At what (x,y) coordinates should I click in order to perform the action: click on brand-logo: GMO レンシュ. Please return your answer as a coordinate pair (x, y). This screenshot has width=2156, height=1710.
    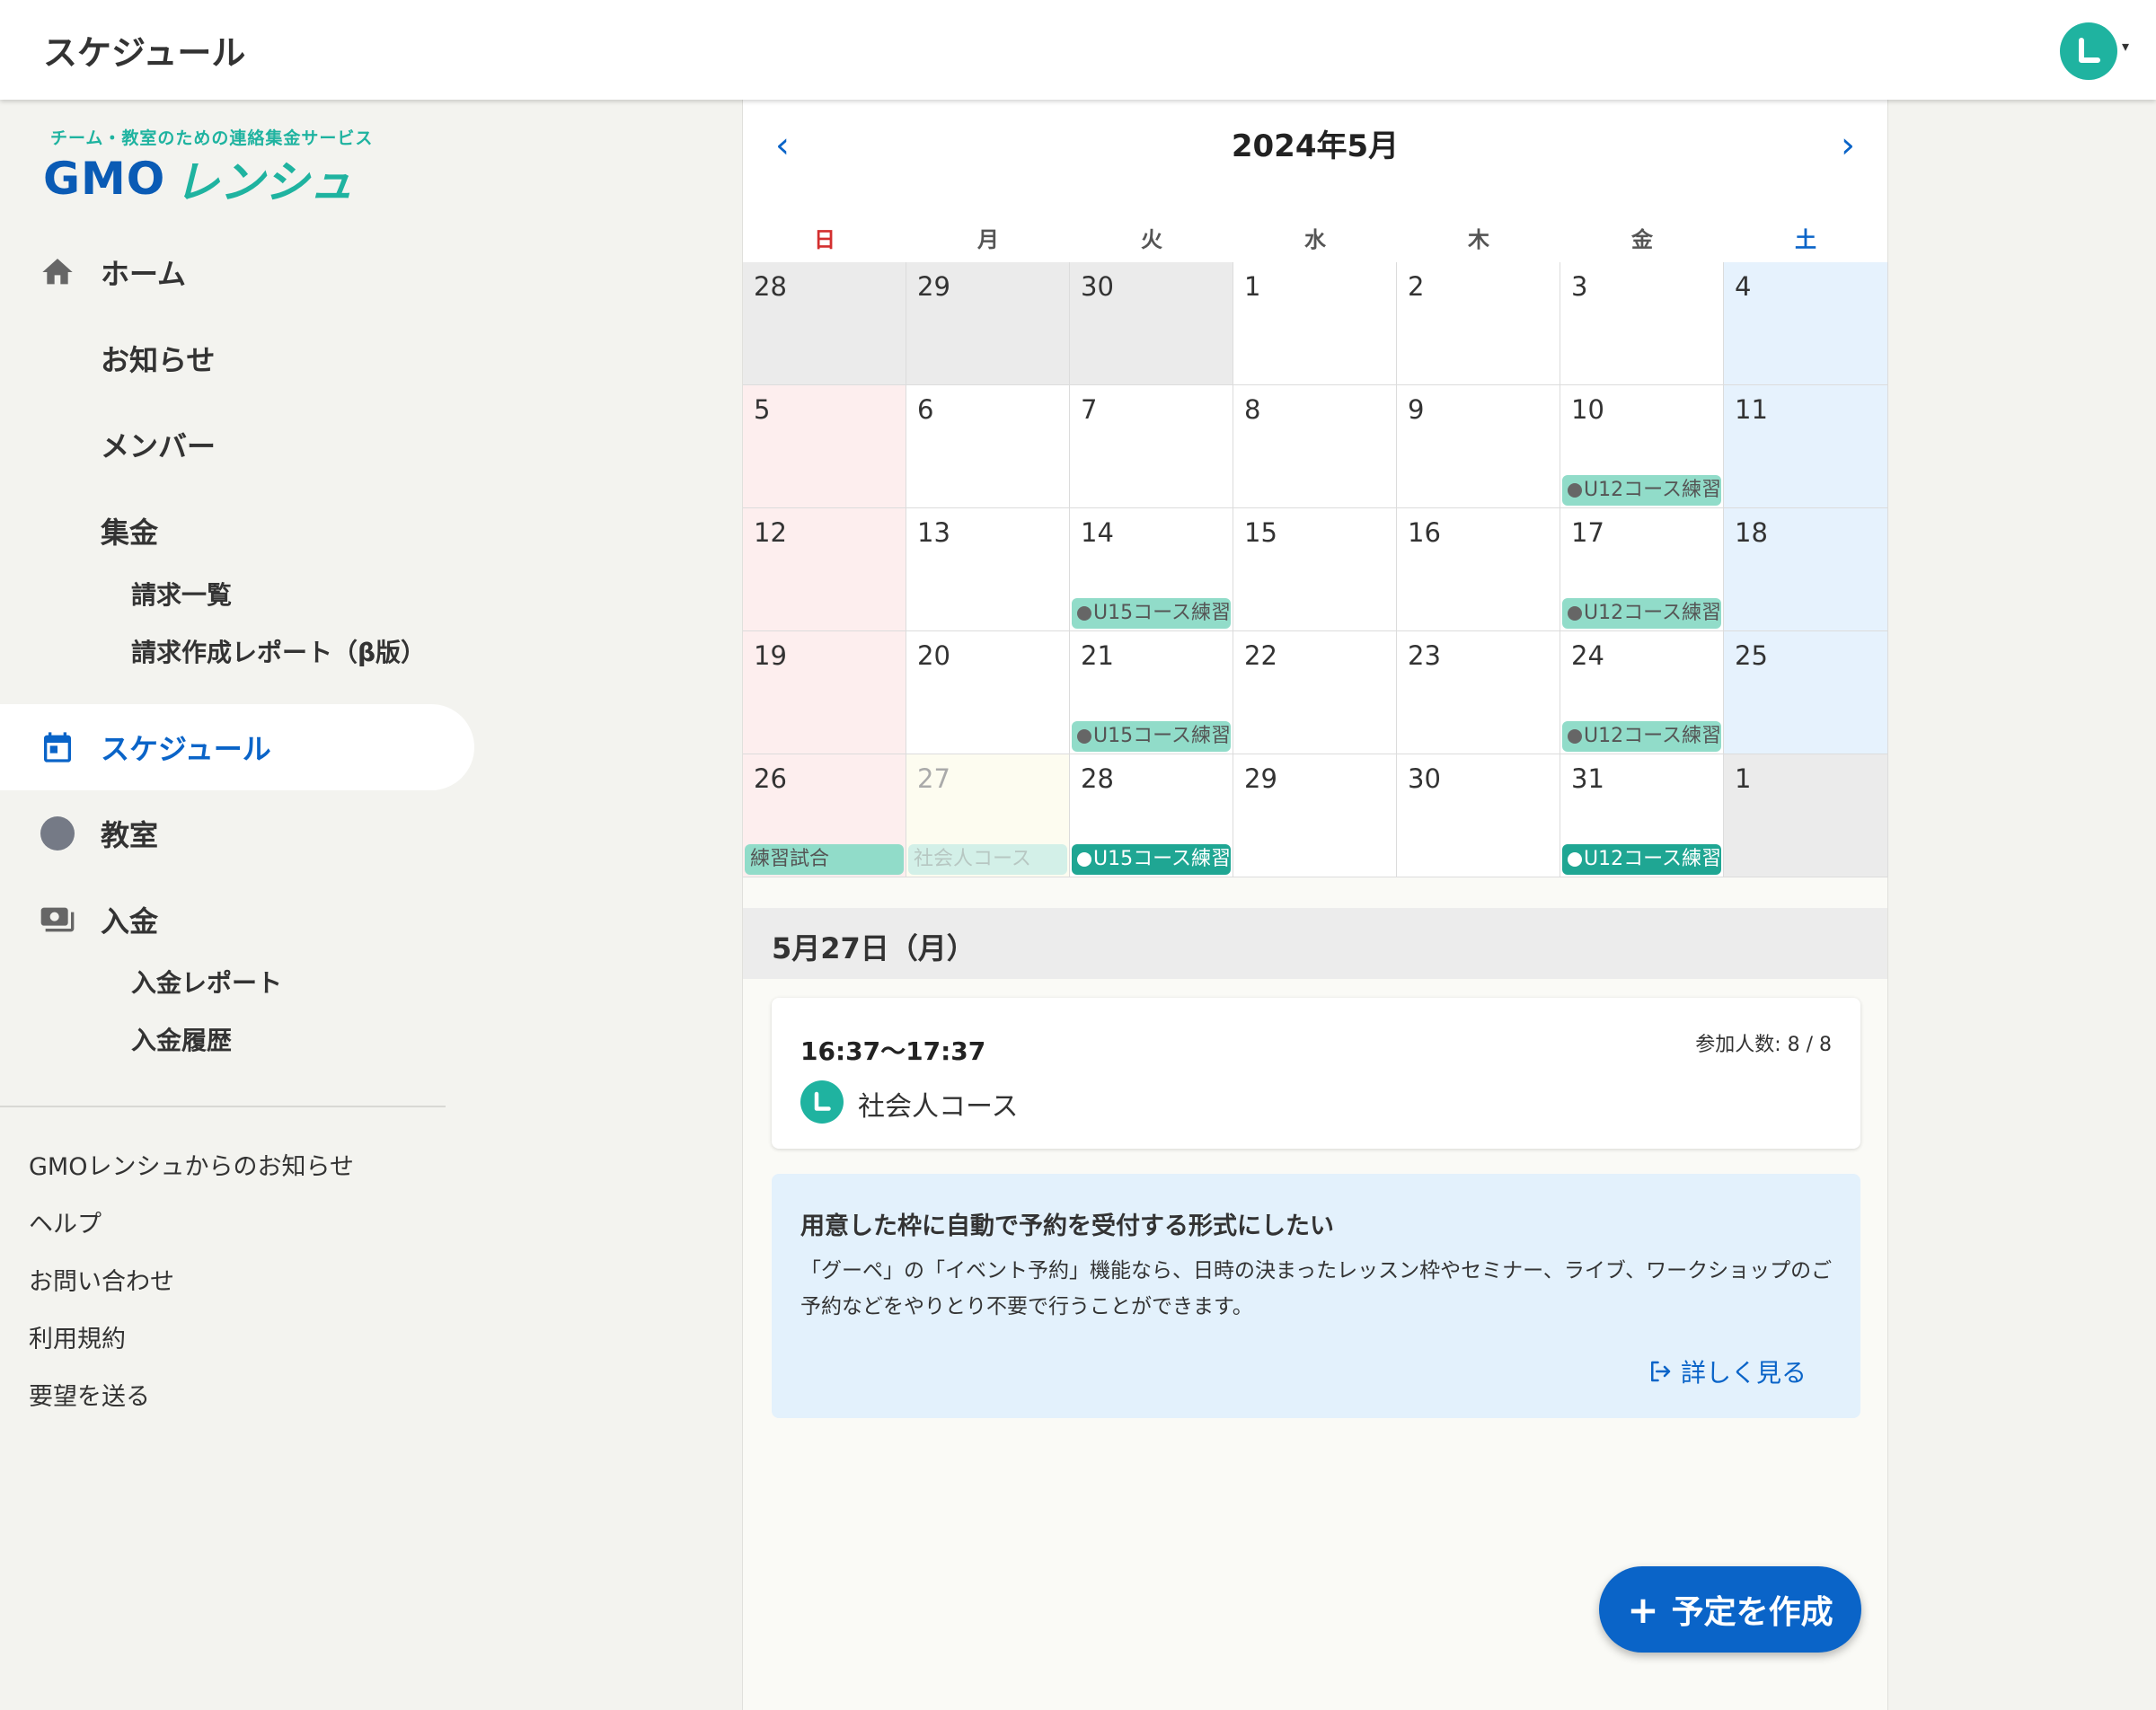
    Looking at the image, I should click on (198, 180).